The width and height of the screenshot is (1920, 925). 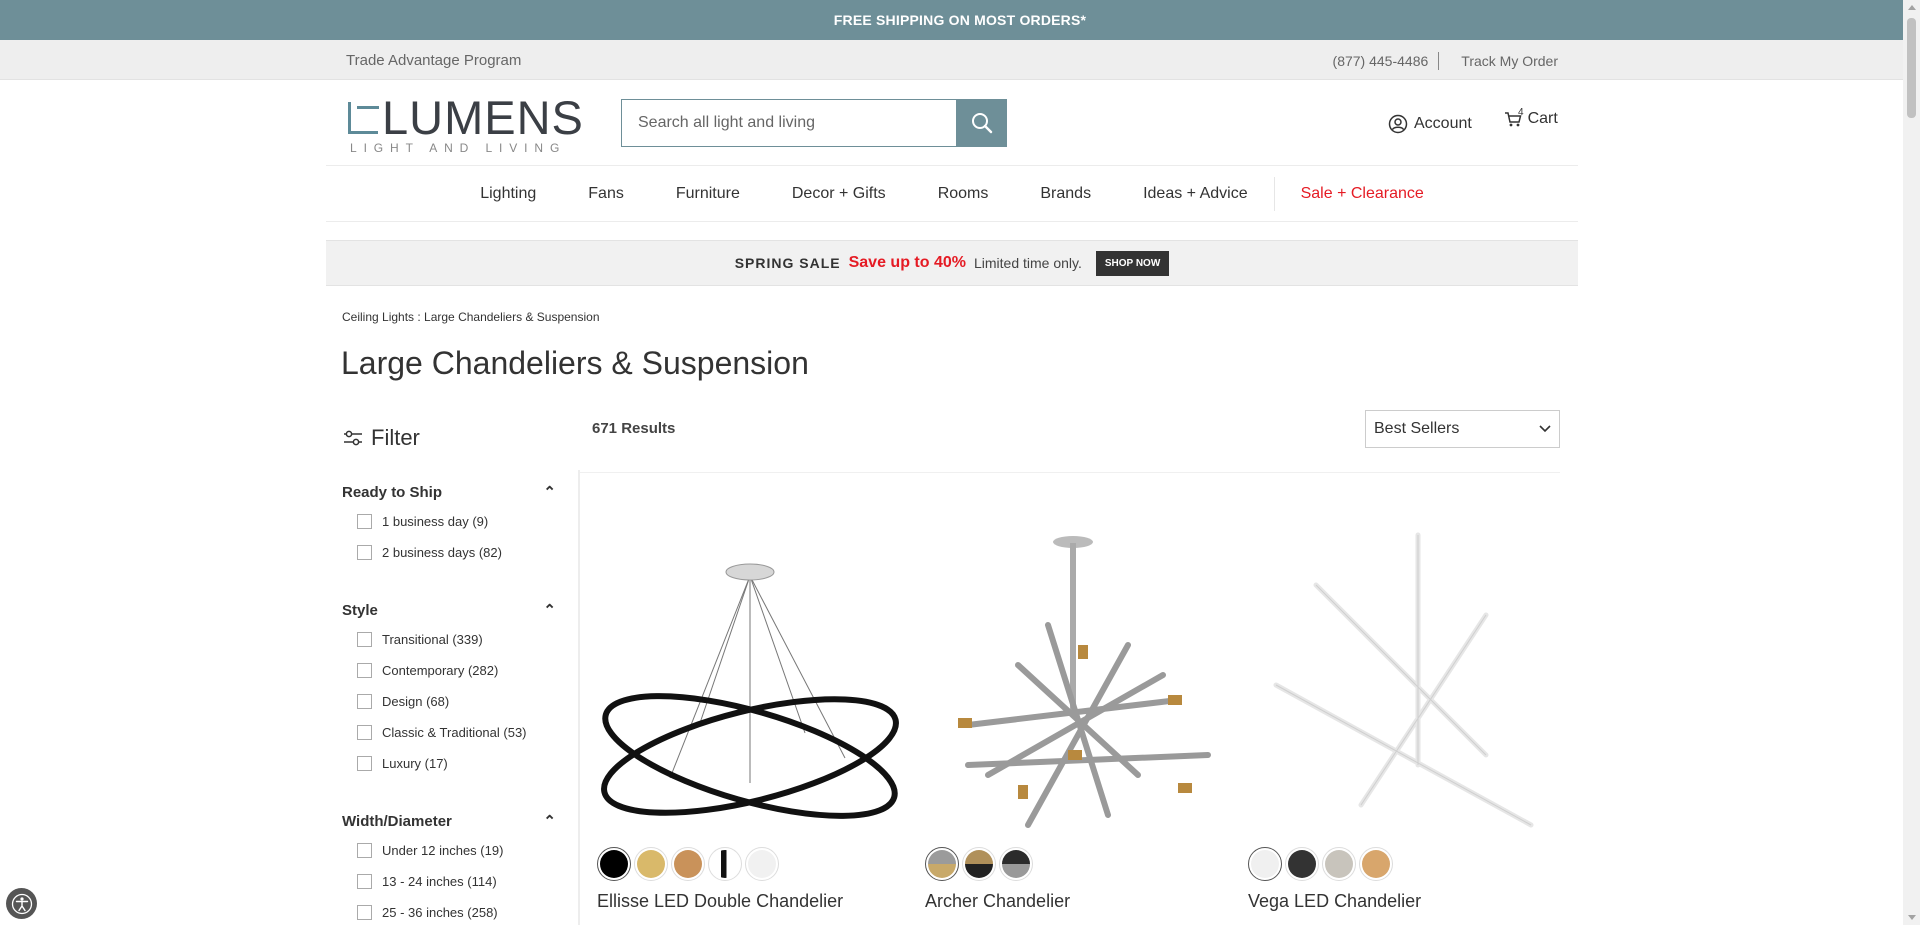 I want to click on nav-brands: Brands, so click(x=1065, y=194).